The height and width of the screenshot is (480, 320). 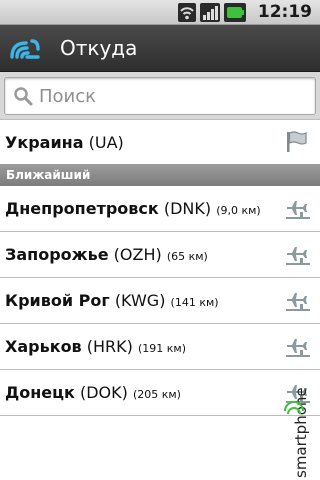 I want to click on smartphone-watermark-logo: smartphone, so click(x=297, y=432).